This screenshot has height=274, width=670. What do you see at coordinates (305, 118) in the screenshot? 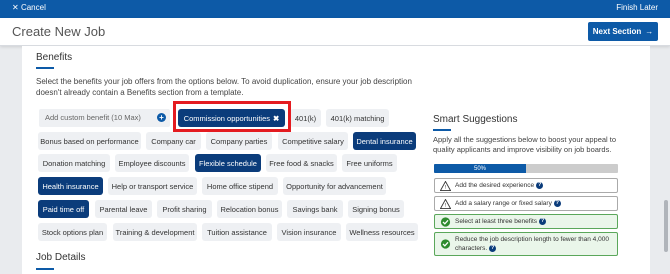
I see `benefit-chip-401k: 401(k)` at bounding box center [305, 118].